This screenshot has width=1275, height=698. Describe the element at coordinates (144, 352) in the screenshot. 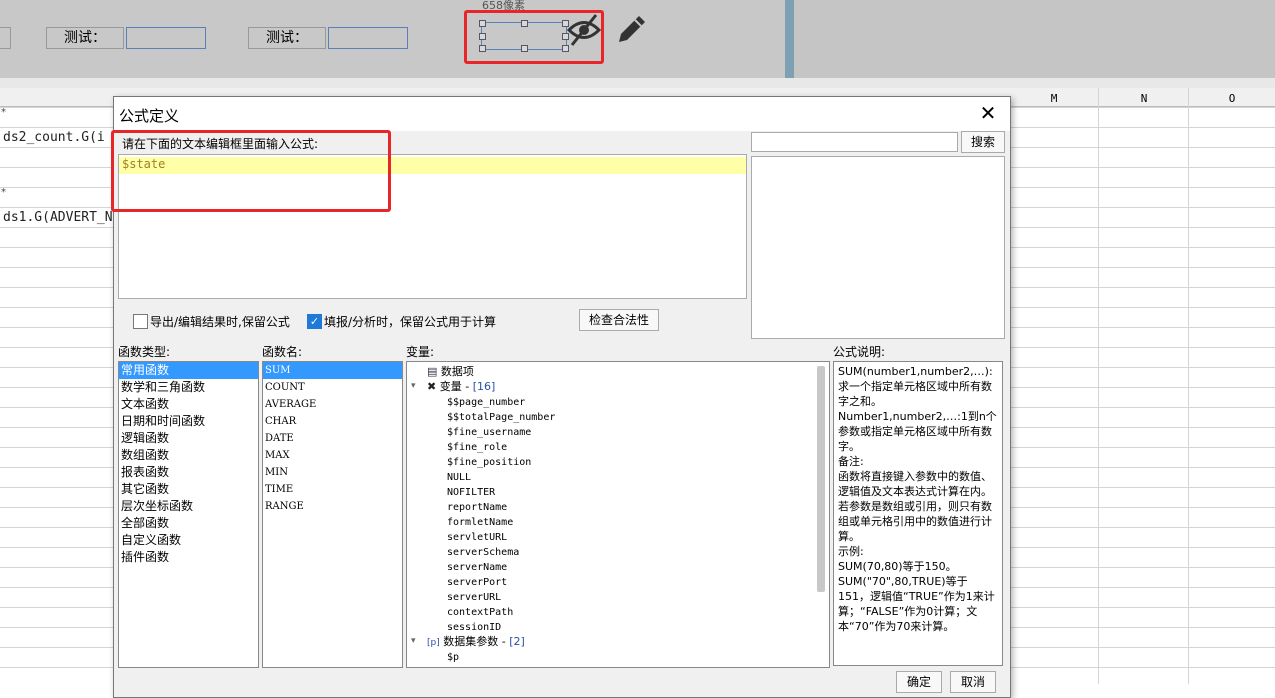

I see `function-types-label: 函数类型:` at that location.